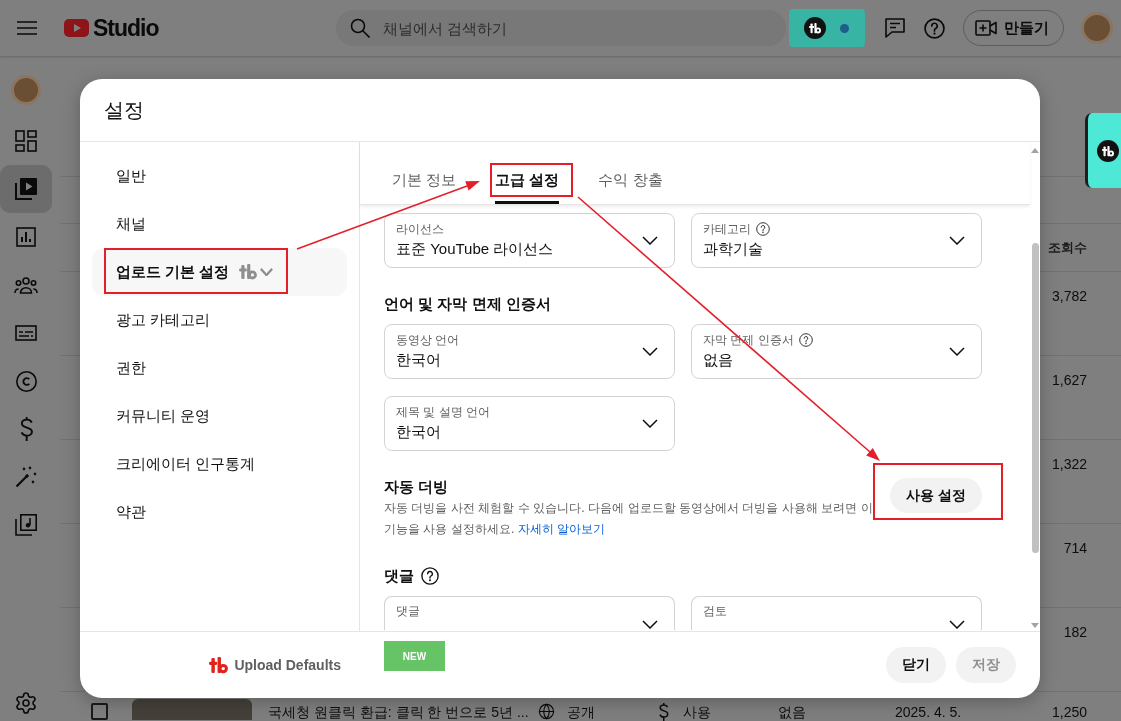 The height and width of the screenshot is (721, 1121). I want to click on table-cell: 3,782, so click(1069, 296).